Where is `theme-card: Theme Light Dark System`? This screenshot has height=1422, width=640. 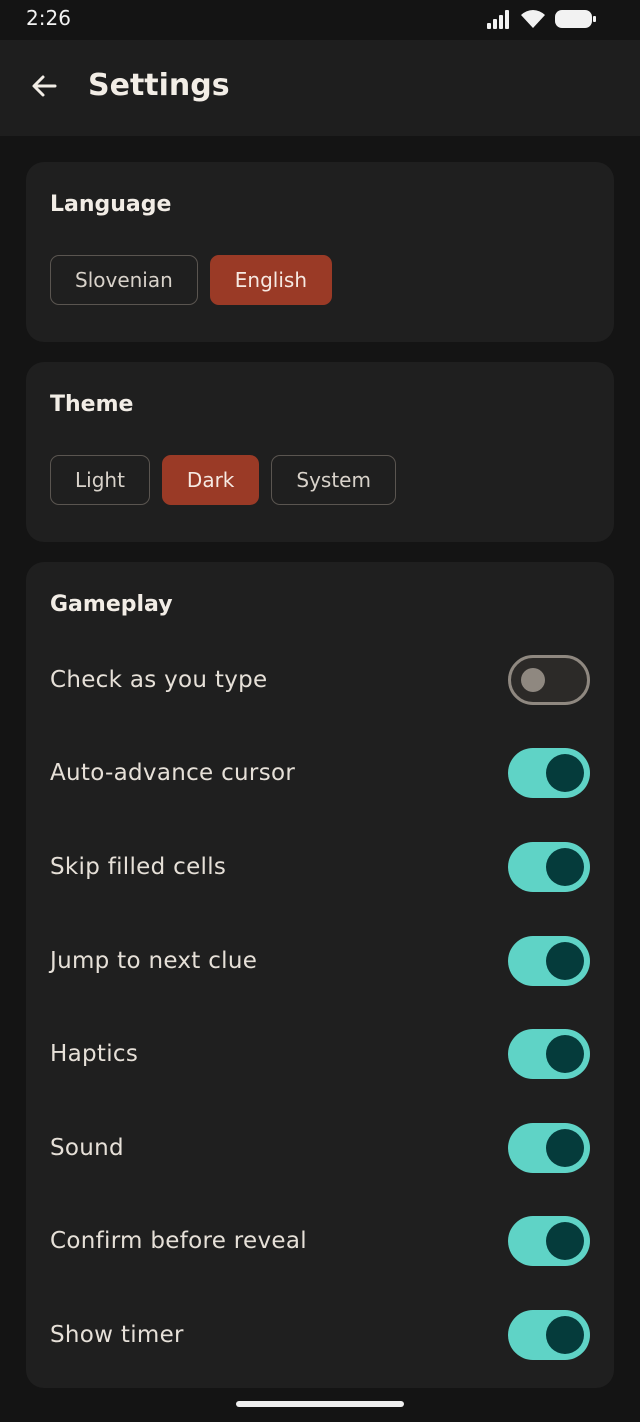 theme-card: Theme Light Dark System is located at coordinates (320, 452).